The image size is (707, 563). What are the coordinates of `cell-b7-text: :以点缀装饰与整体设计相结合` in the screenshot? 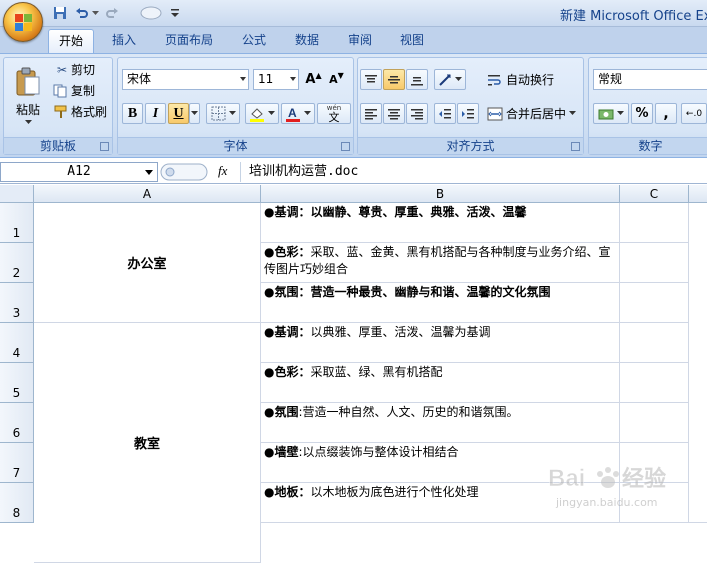 It's located at (378, 452).